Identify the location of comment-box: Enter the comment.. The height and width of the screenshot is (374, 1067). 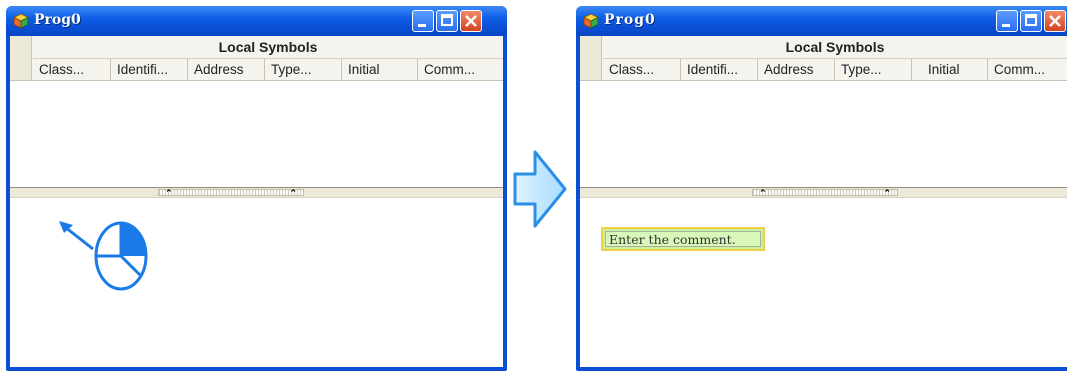
(683, 239).